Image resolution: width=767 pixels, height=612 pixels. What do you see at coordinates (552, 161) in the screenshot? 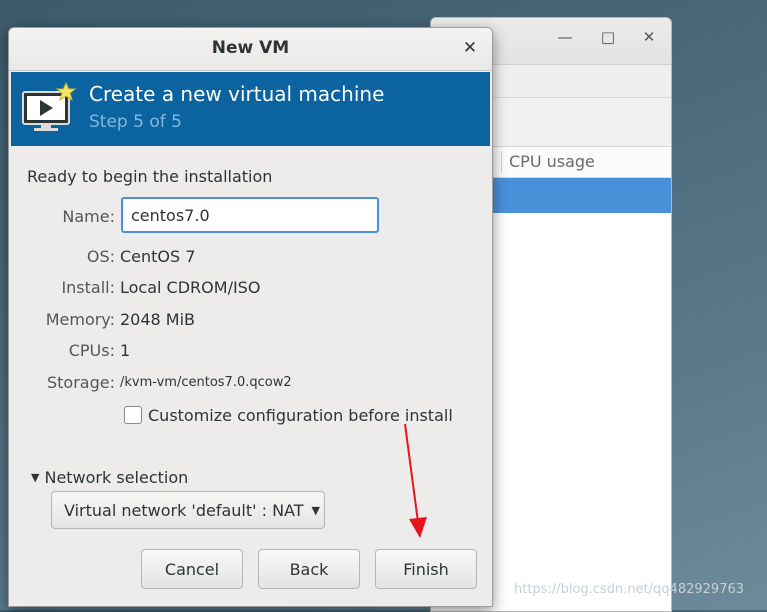
I see `cpu-usage-column-header: CPU usage` at bounding box center [552, 161].